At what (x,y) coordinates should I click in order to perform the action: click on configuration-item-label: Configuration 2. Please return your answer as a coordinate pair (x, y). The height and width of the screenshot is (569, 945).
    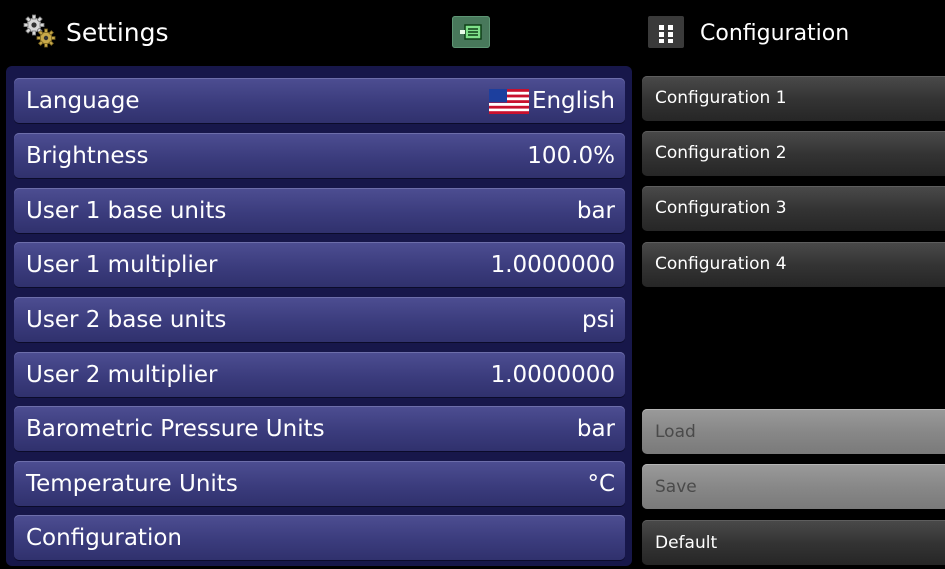
    Looking at the image, I should click on (721, 153).